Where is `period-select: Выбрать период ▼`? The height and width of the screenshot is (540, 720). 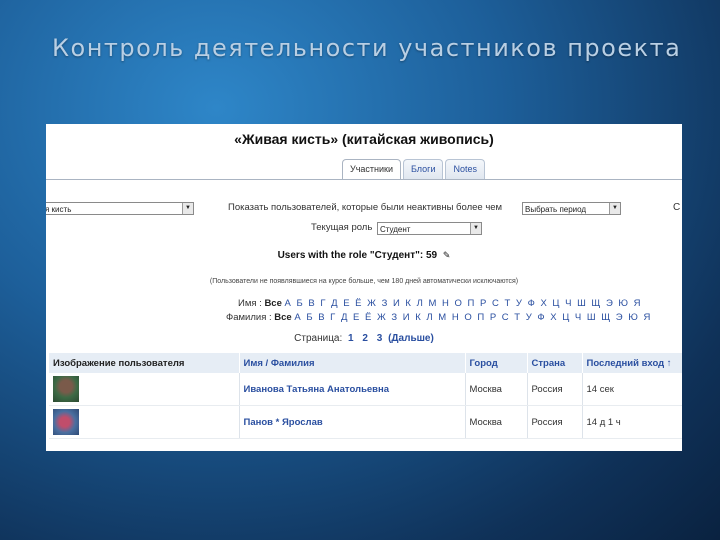
period-select: Выбрать период ▼ is located at coordinates (571, 208).